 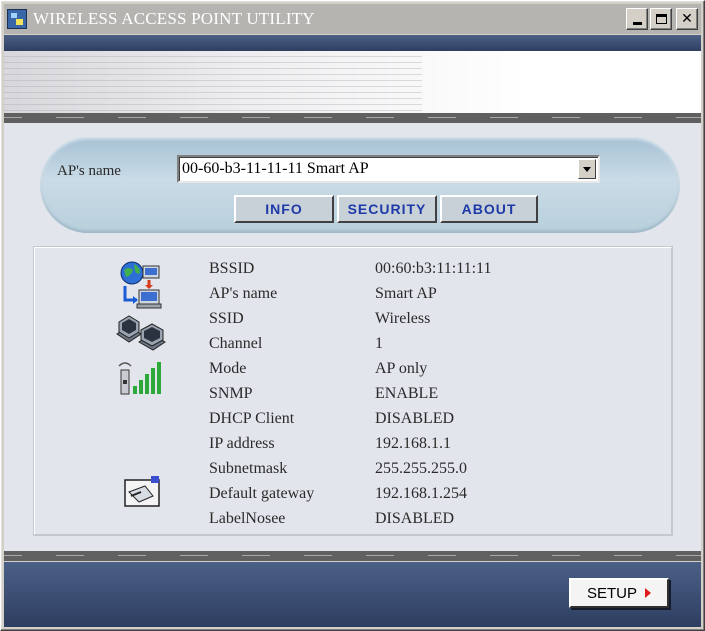 What do you see at coordinates (421, 468) in the screenshot?
I see `info-value: 255.255.255.0` at bounding box center [421, 468].